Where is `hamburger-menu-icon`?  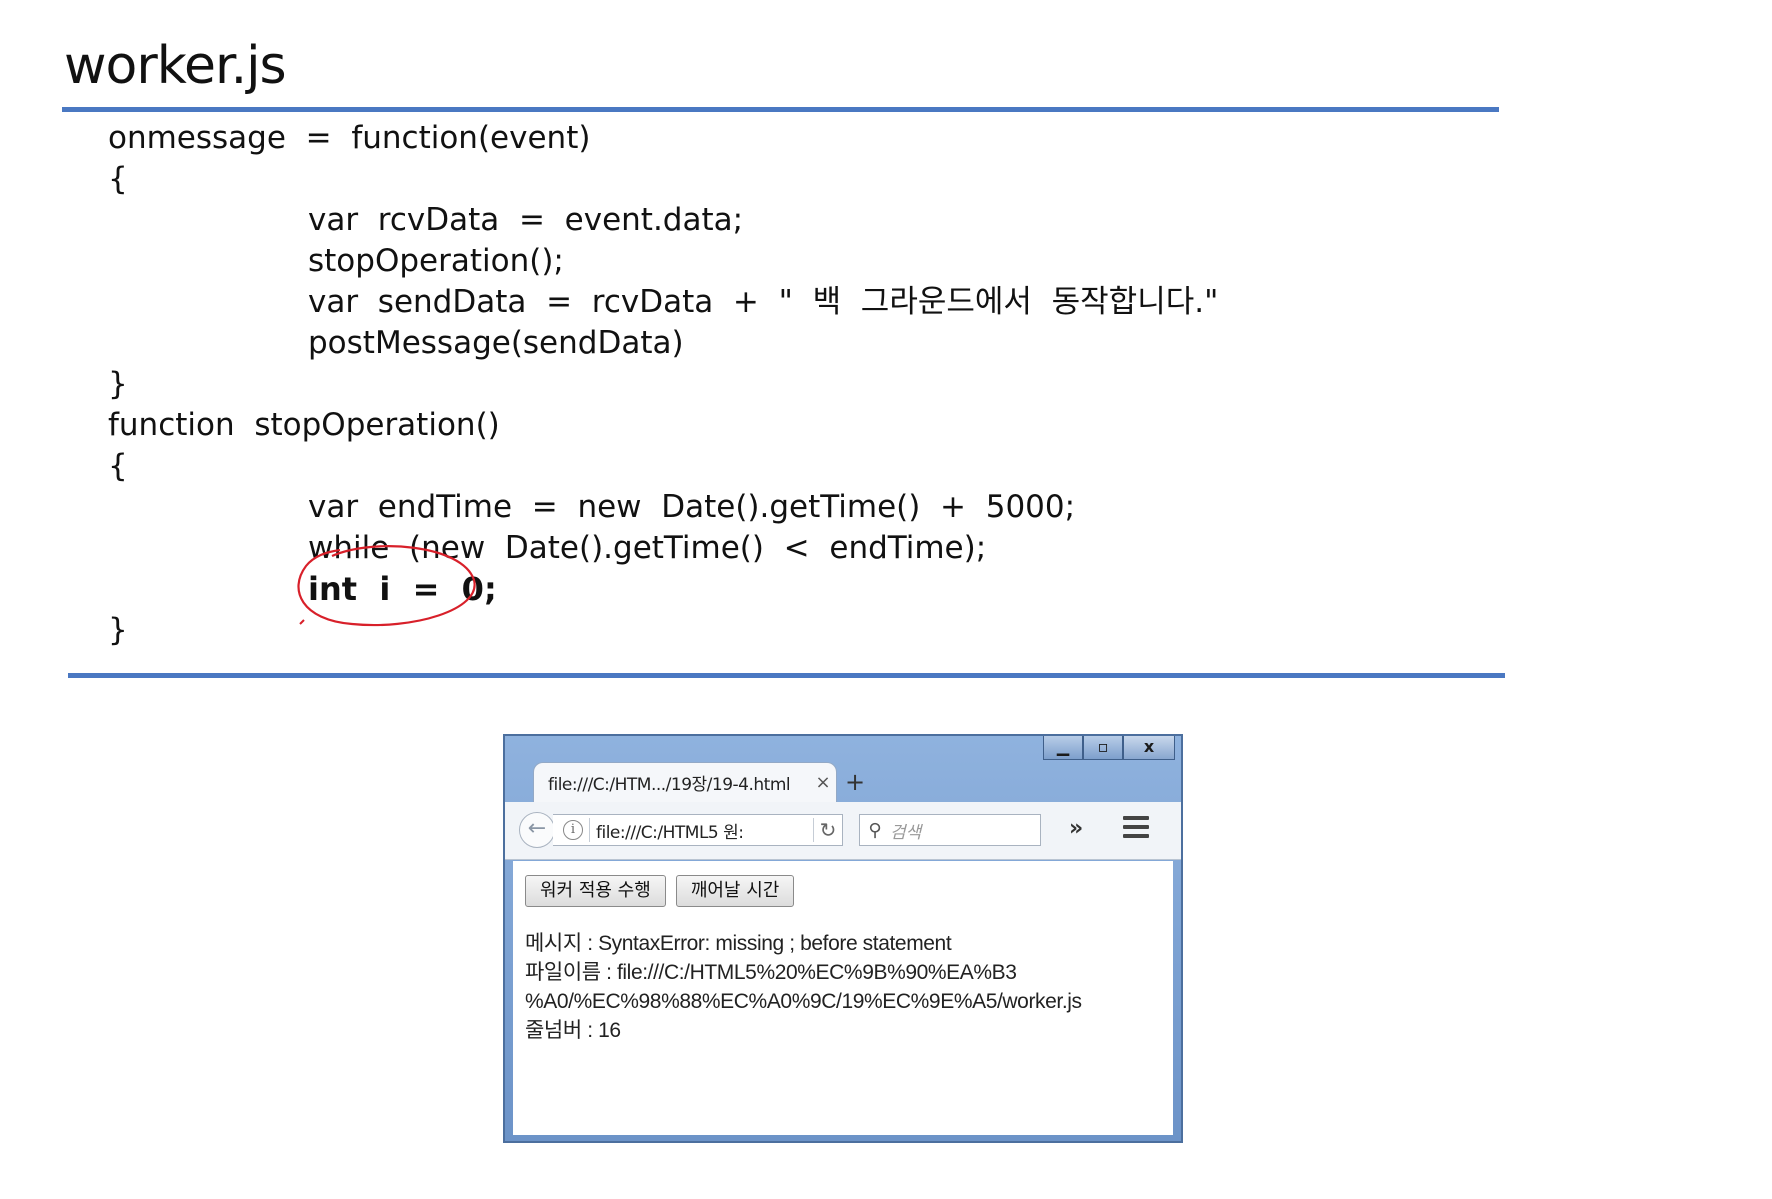
hamburger-menu-icon is located at coordinates (1136, 829).